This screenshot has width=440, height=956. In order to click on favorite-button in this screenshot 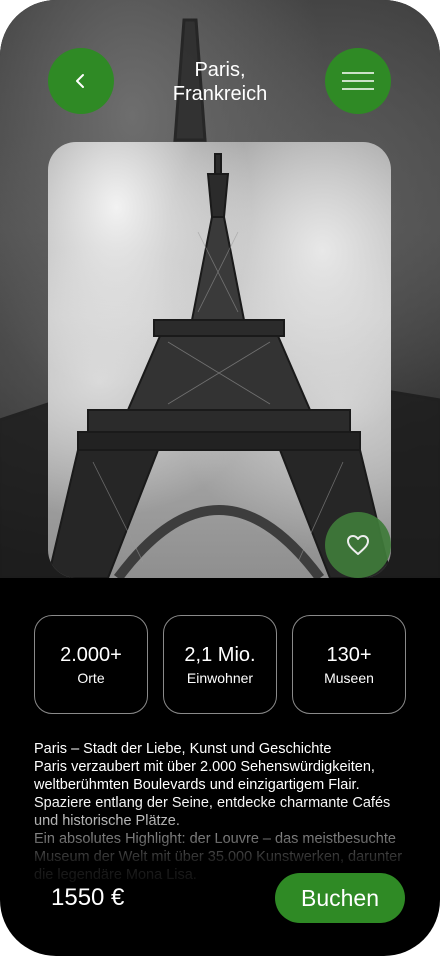, I will do `click(358, 545)`.